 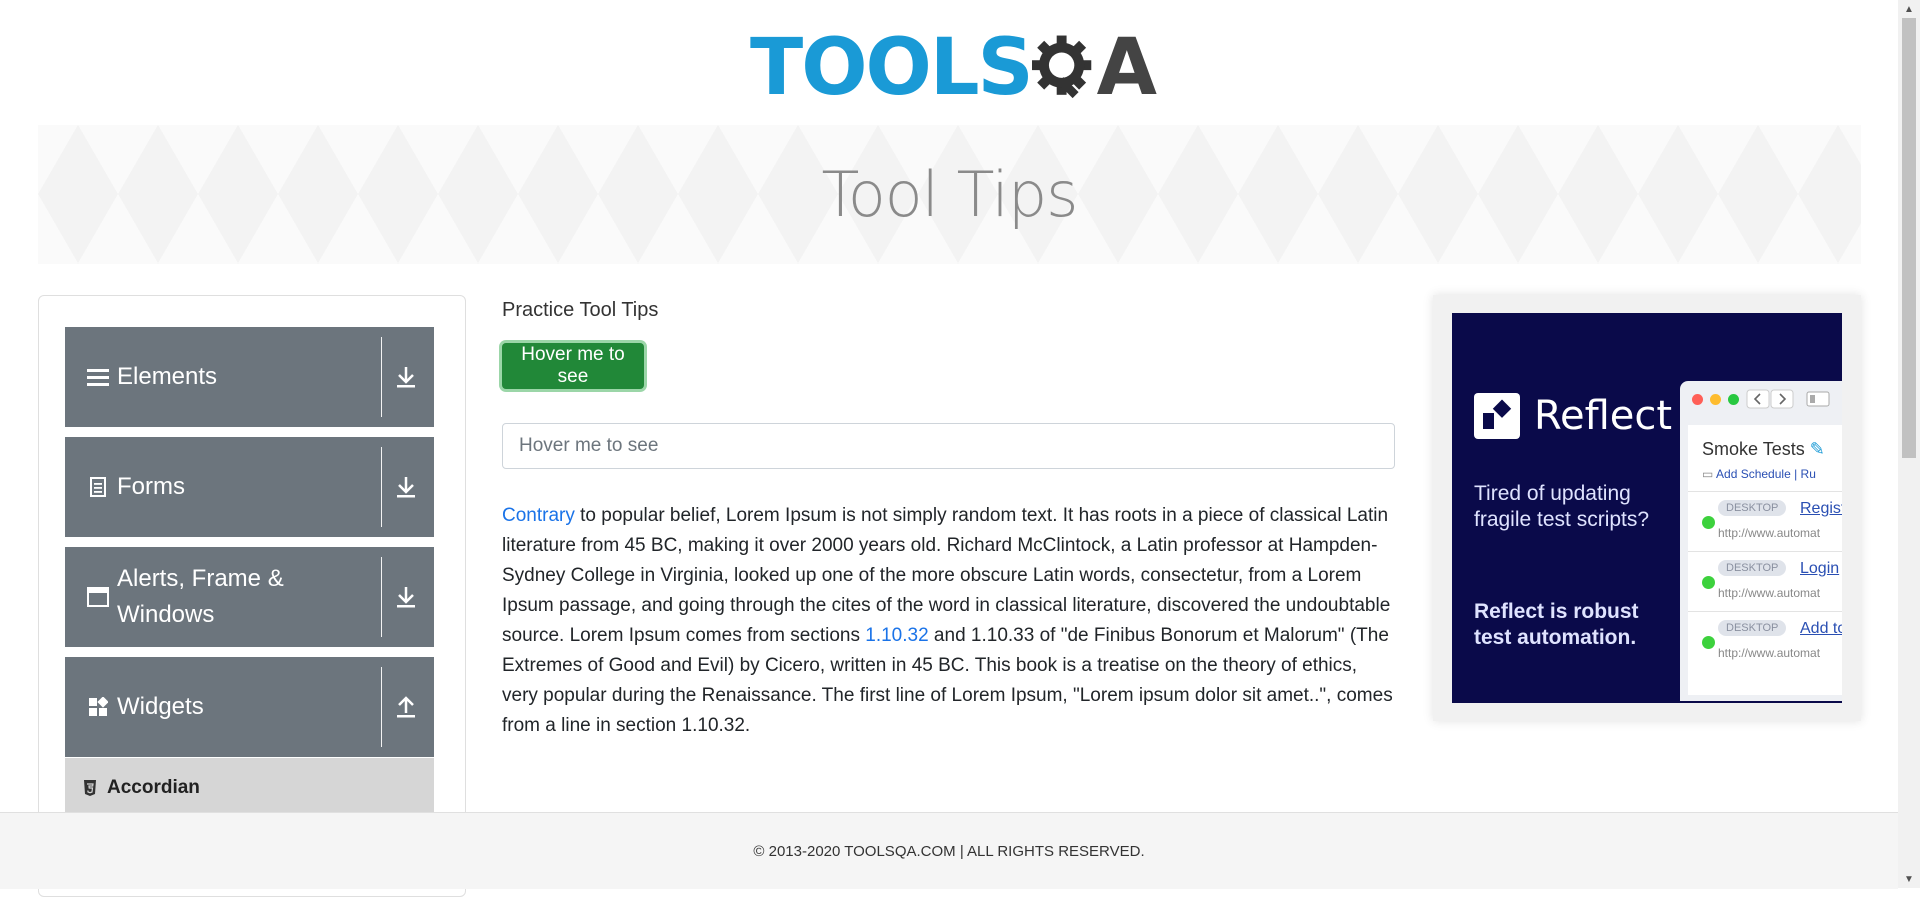 What do you see at coordinates (98, 487) in the screenshot?
I see `document-icon` at bounding box center [98, 487].